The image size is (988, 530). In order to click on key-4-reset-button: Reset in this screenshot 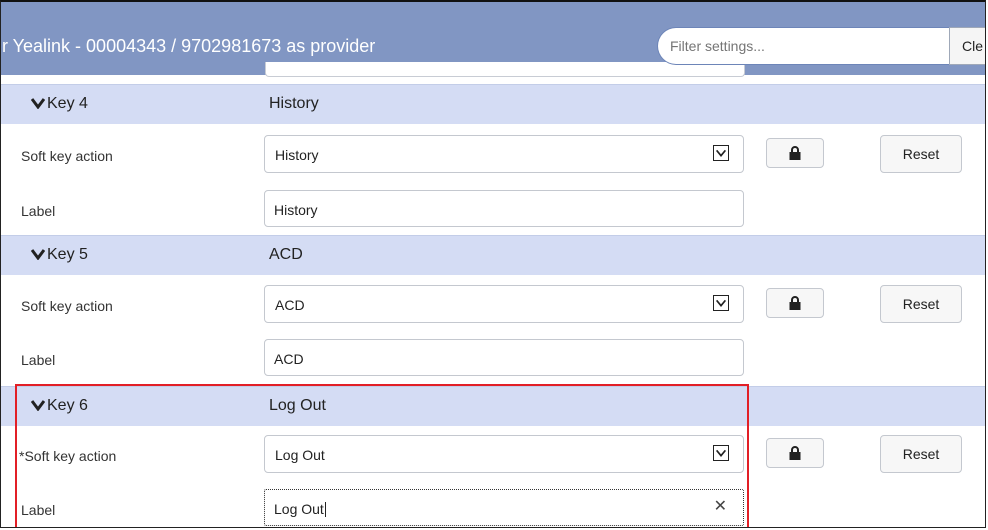, I will do `click(921, 154)`.